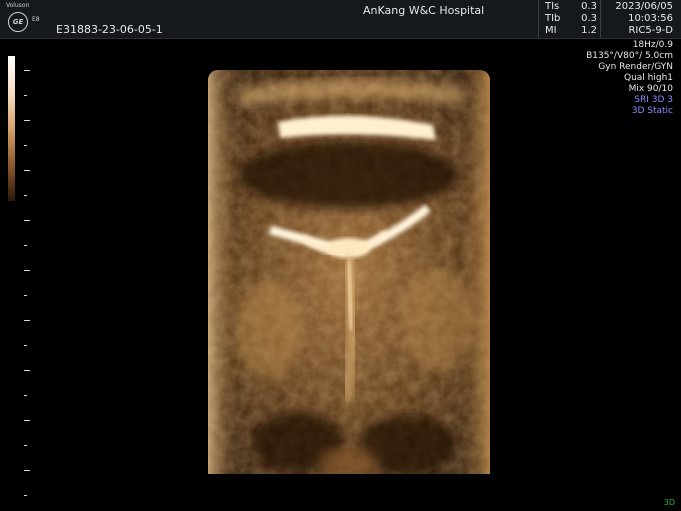 The height and width of the screenshot is (511, 681). I want to click on brand-text: Voluson, so click(18, 5).